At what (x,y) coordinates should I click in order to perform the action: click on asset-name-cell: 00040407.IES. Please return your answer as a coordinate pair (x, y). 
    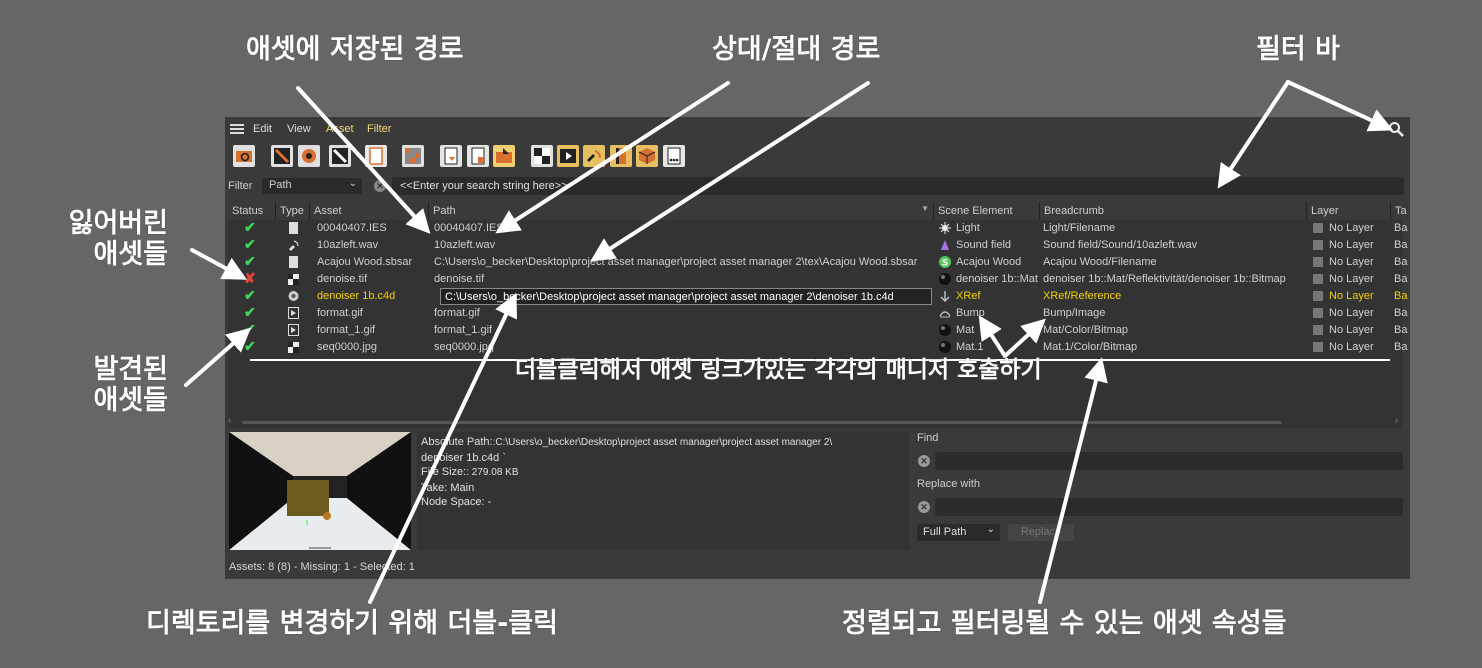
    Looking at the image, I should click on (352, 228).